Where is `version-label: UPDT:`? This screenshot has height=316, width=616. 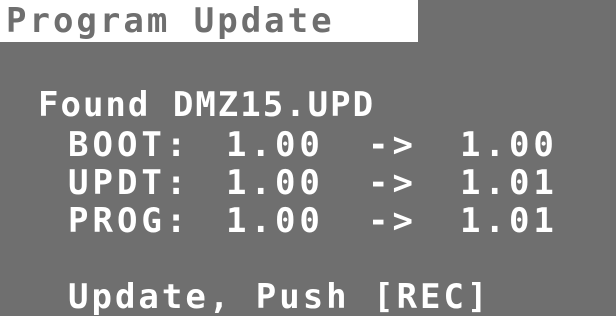 version-label: UPDT: is located at coordinates (129, 183).